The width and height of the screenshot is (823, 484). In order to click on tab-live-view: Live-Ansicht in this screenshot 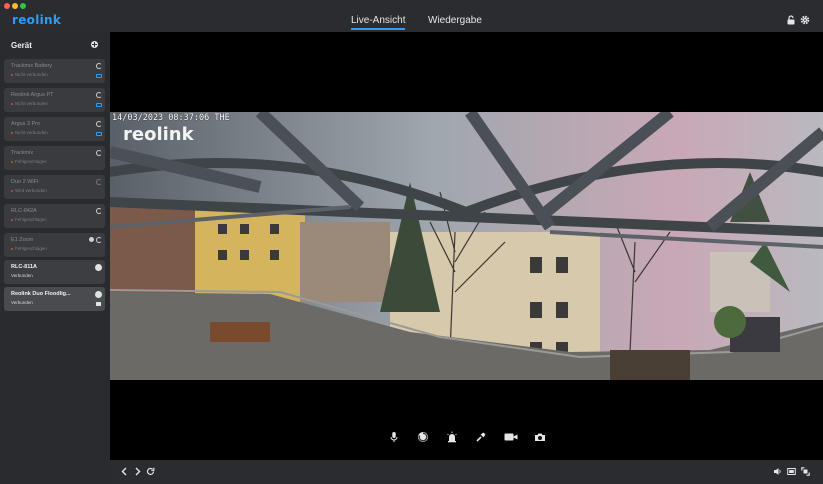, I will do `click(378, 22)`.